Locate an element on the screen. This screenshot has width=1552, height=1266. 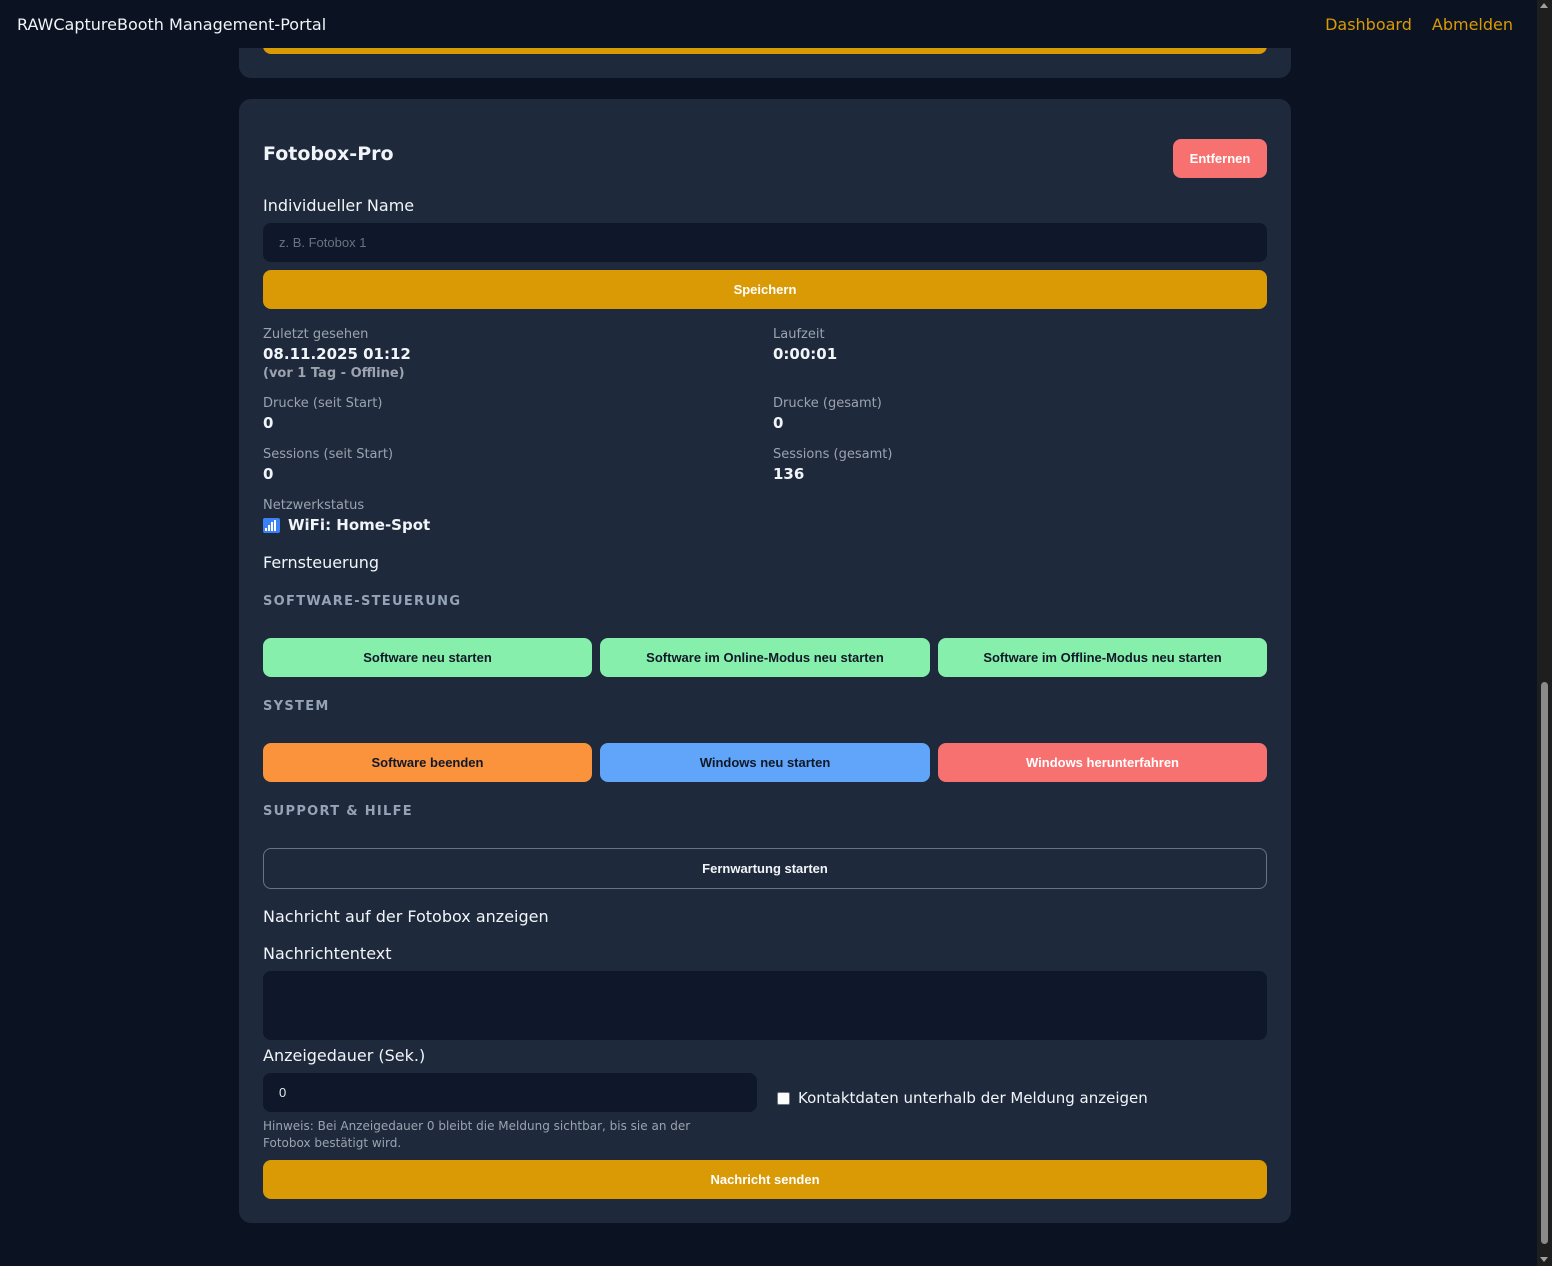
device-title: Fotobox-Pro is located at coordinates (328, 154).